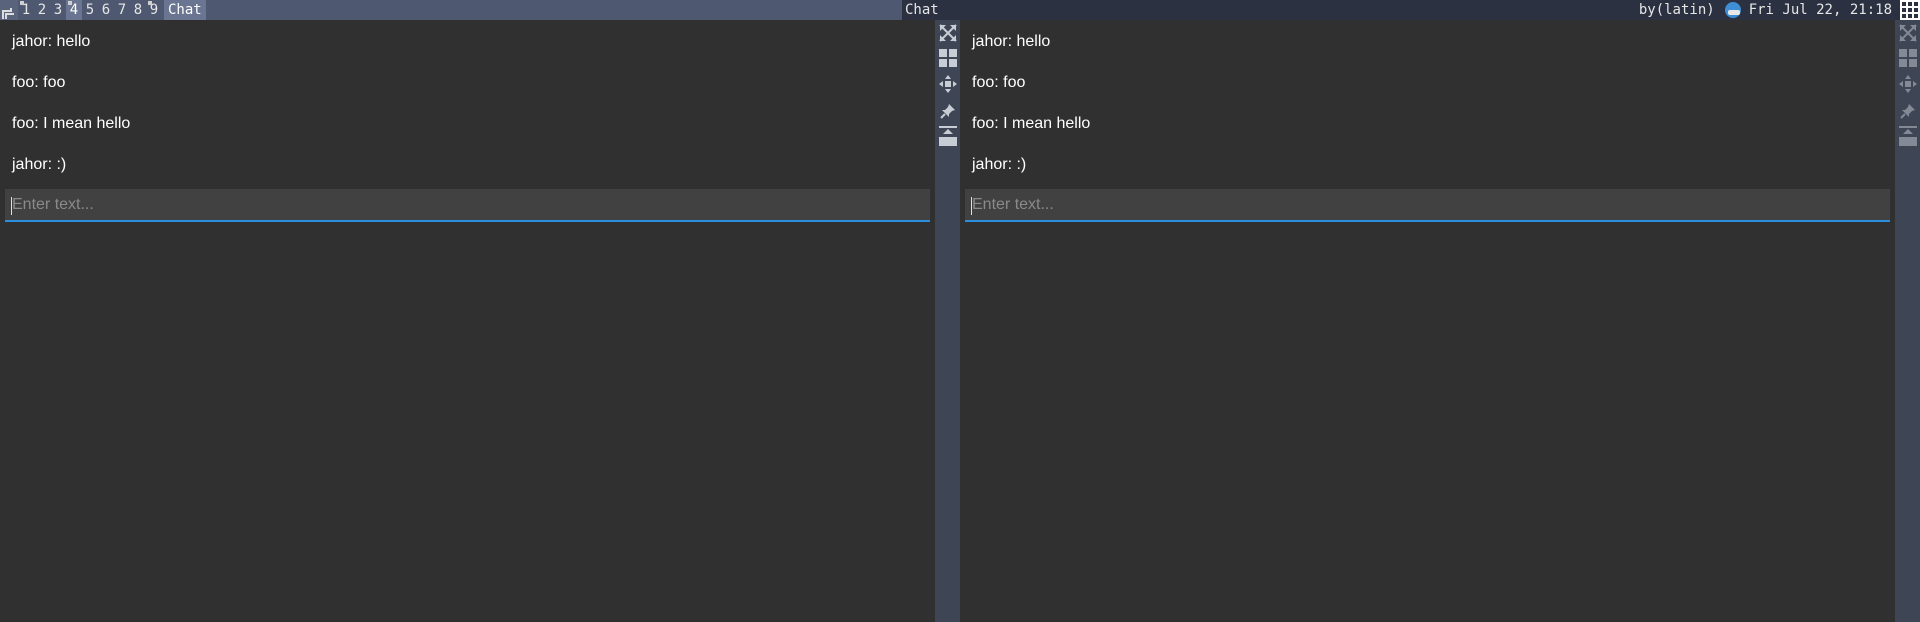  I want to click on tag-4: 4, so click(74, 10).